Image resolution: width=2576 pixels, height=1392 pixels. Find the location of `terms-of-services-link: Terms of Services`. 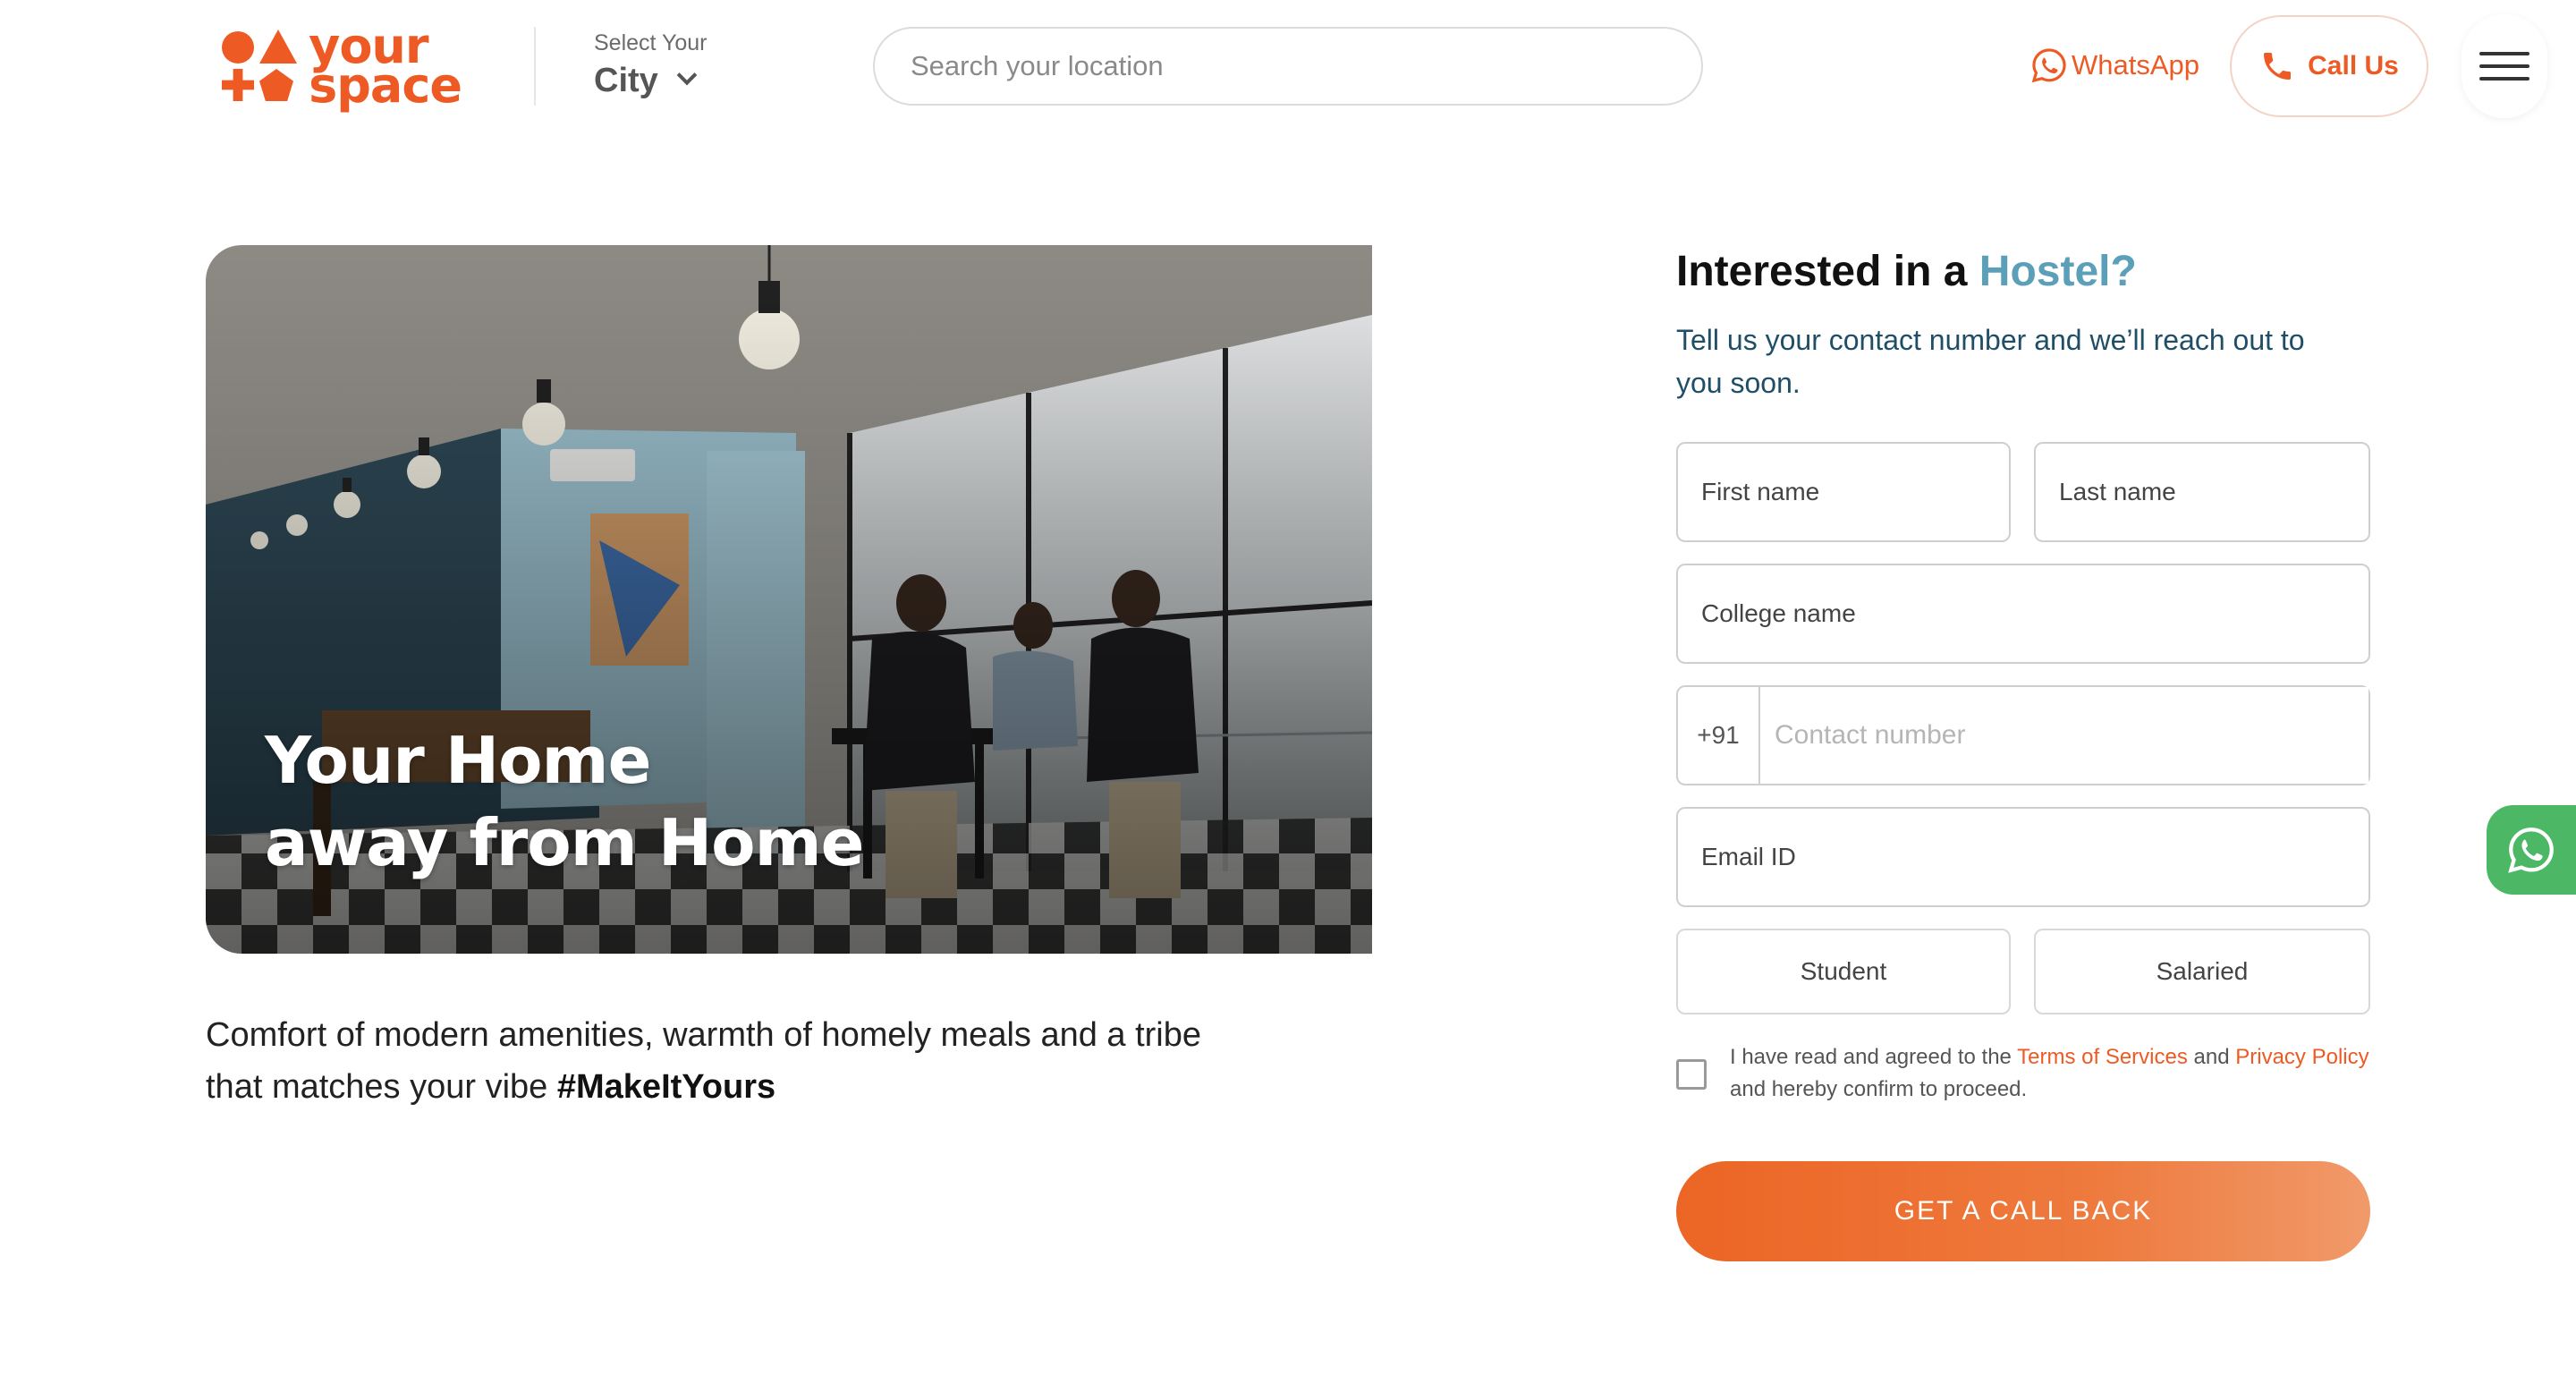

terms-of-services-link: Terms of Services is located at coordinates (2102, 1057).